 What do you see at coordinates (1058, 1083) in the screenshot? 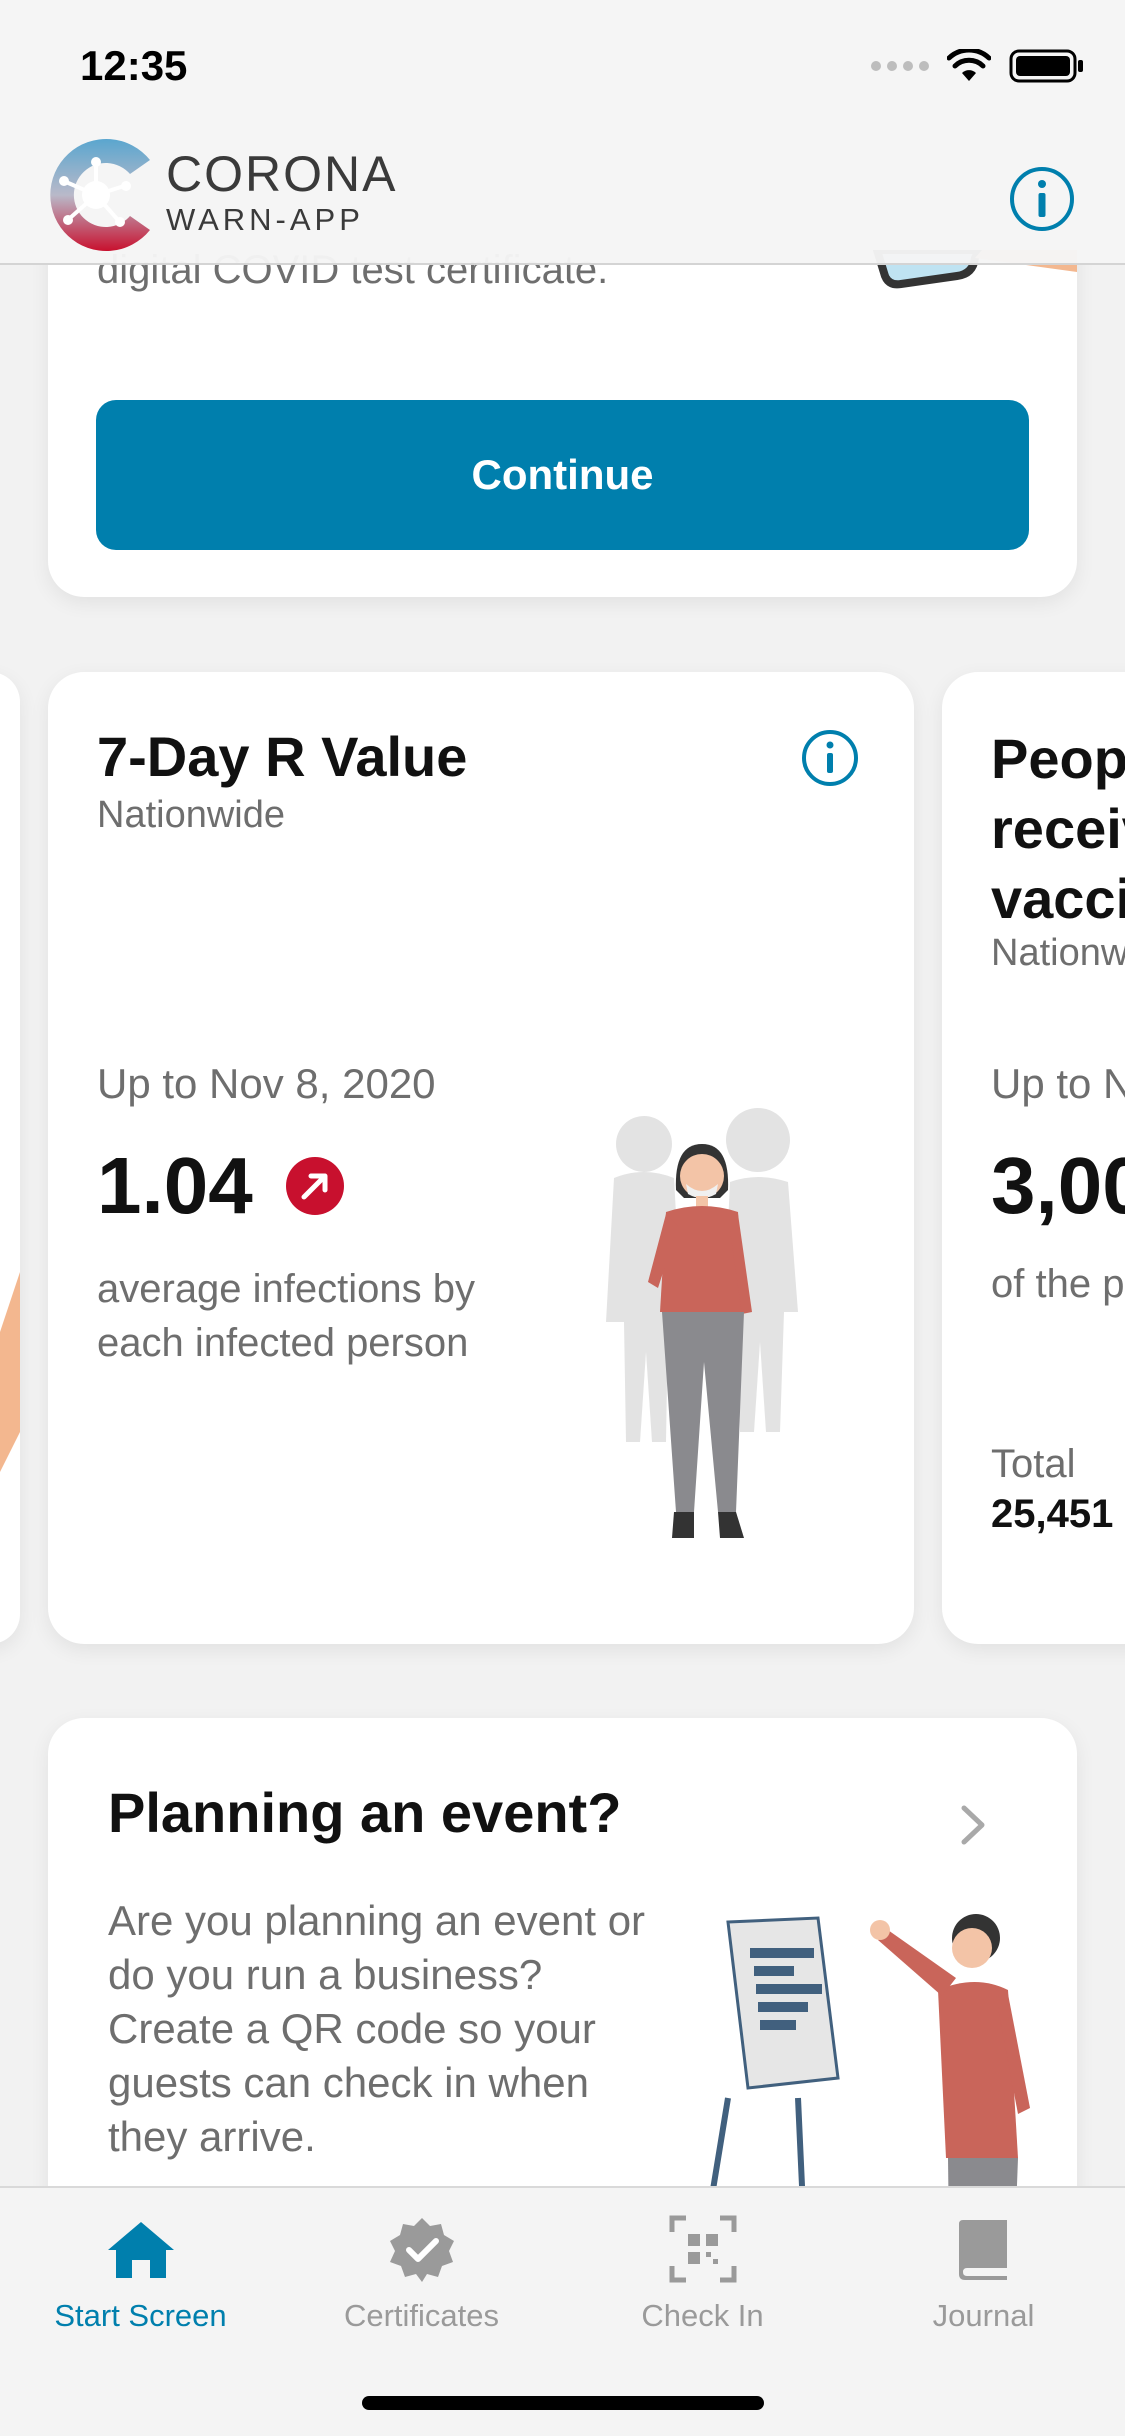
I see `stat-date: Up to N` at bounding box center [1058, 1083].